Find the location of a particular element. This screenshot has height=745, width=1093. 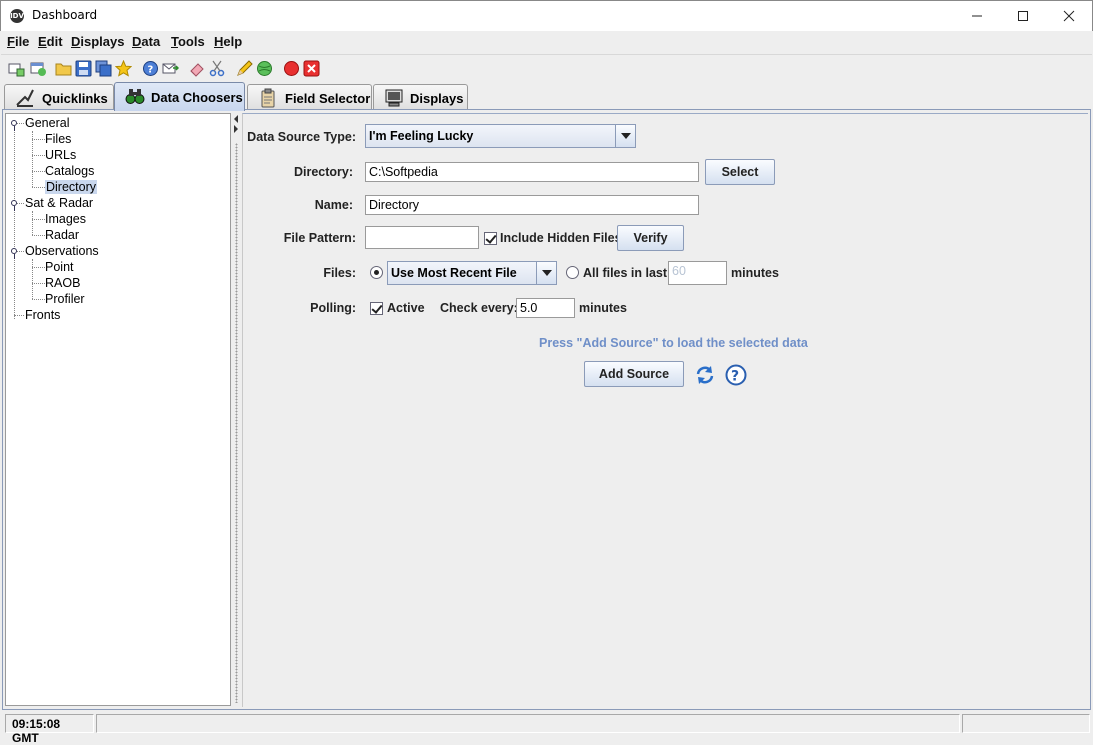

tree-item-profiler: Profiler is located at coordinates (65, 299).